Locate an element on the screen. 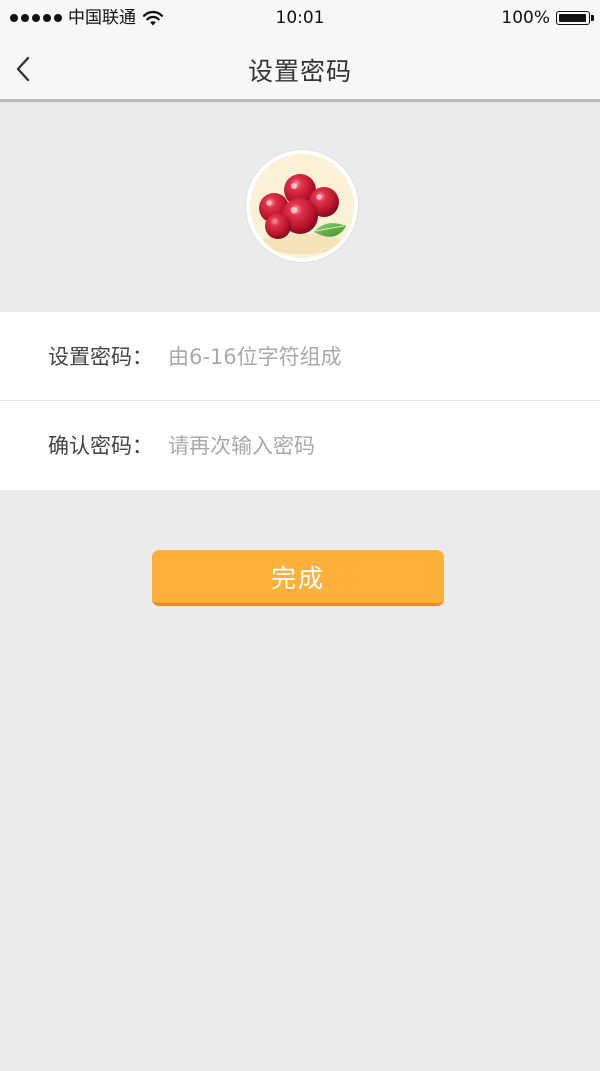  password-row: 设置密码： is located at coordinates (300, 356).